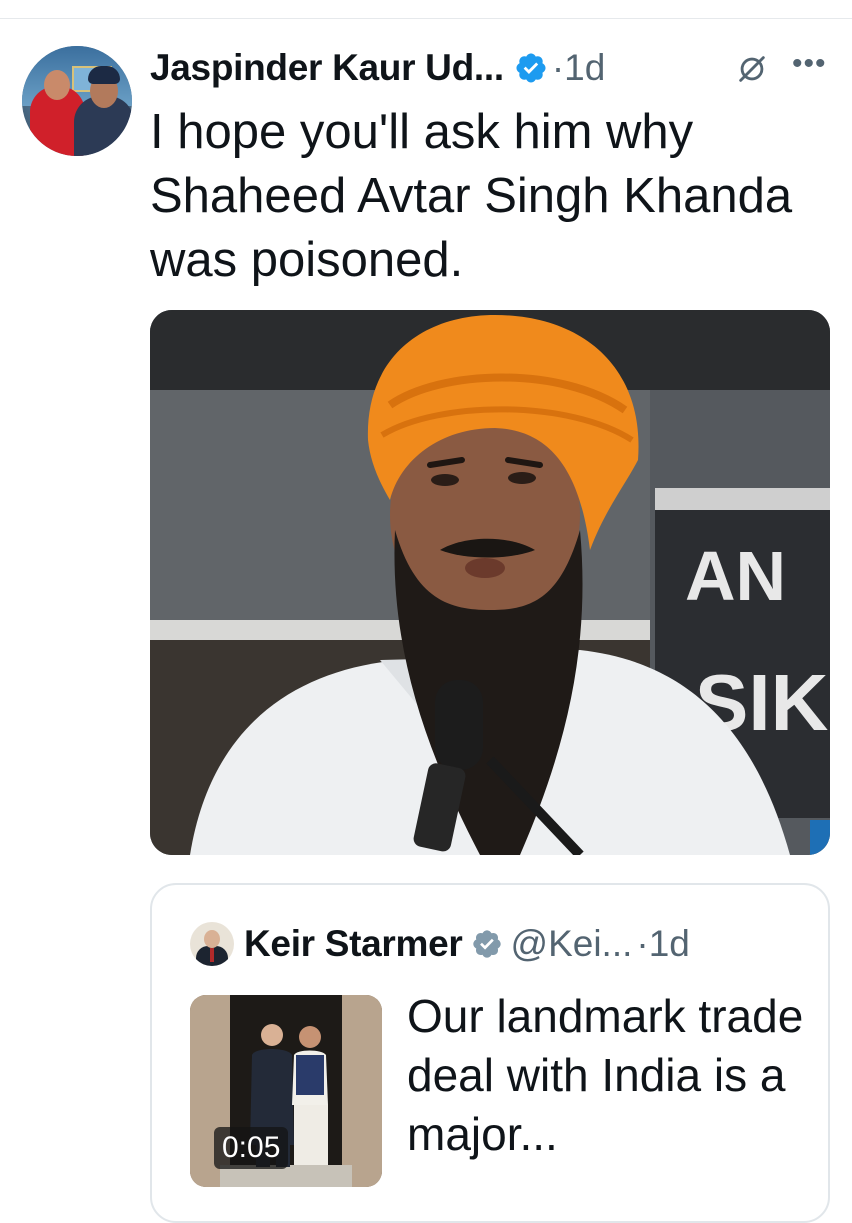 The image size is (852, 1223). What do you see at coordinates (752, 69) in the screenshot?
I see `grok-icon` at bounding box center [752, 69].